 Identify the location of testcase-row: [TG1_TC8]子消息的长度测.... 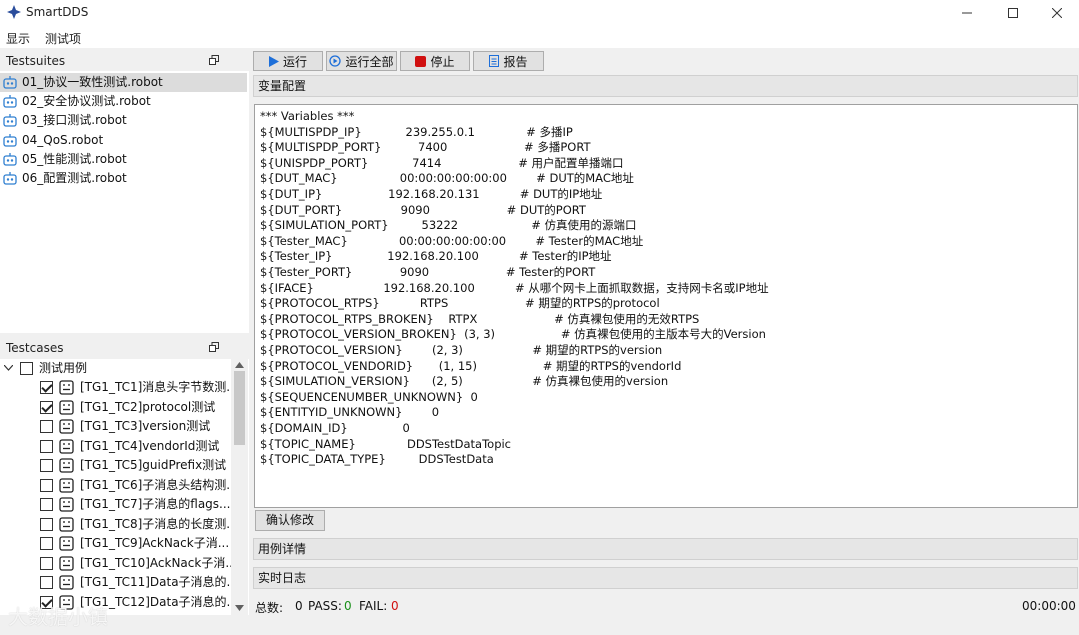
(119, 524).